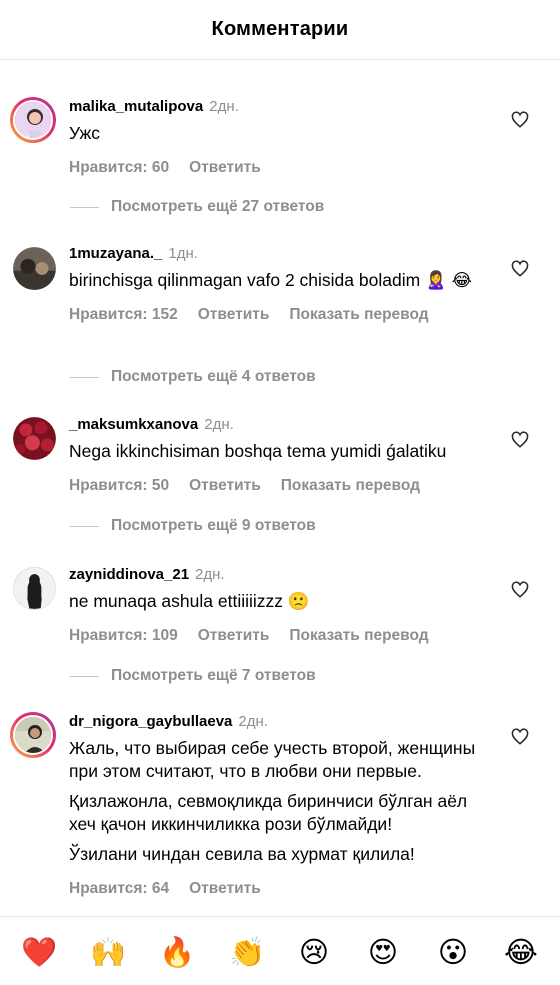  I want to click on comment-username: dr_nigora_gaybullaeva, so click(150, 721).